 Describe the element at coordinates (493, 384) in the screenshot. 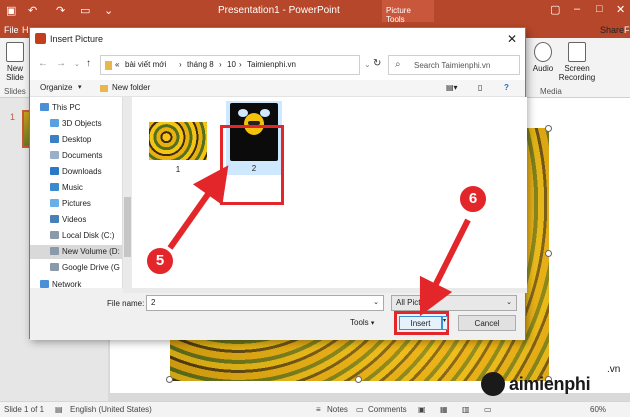

I see `taimienphi-logo` at that location.